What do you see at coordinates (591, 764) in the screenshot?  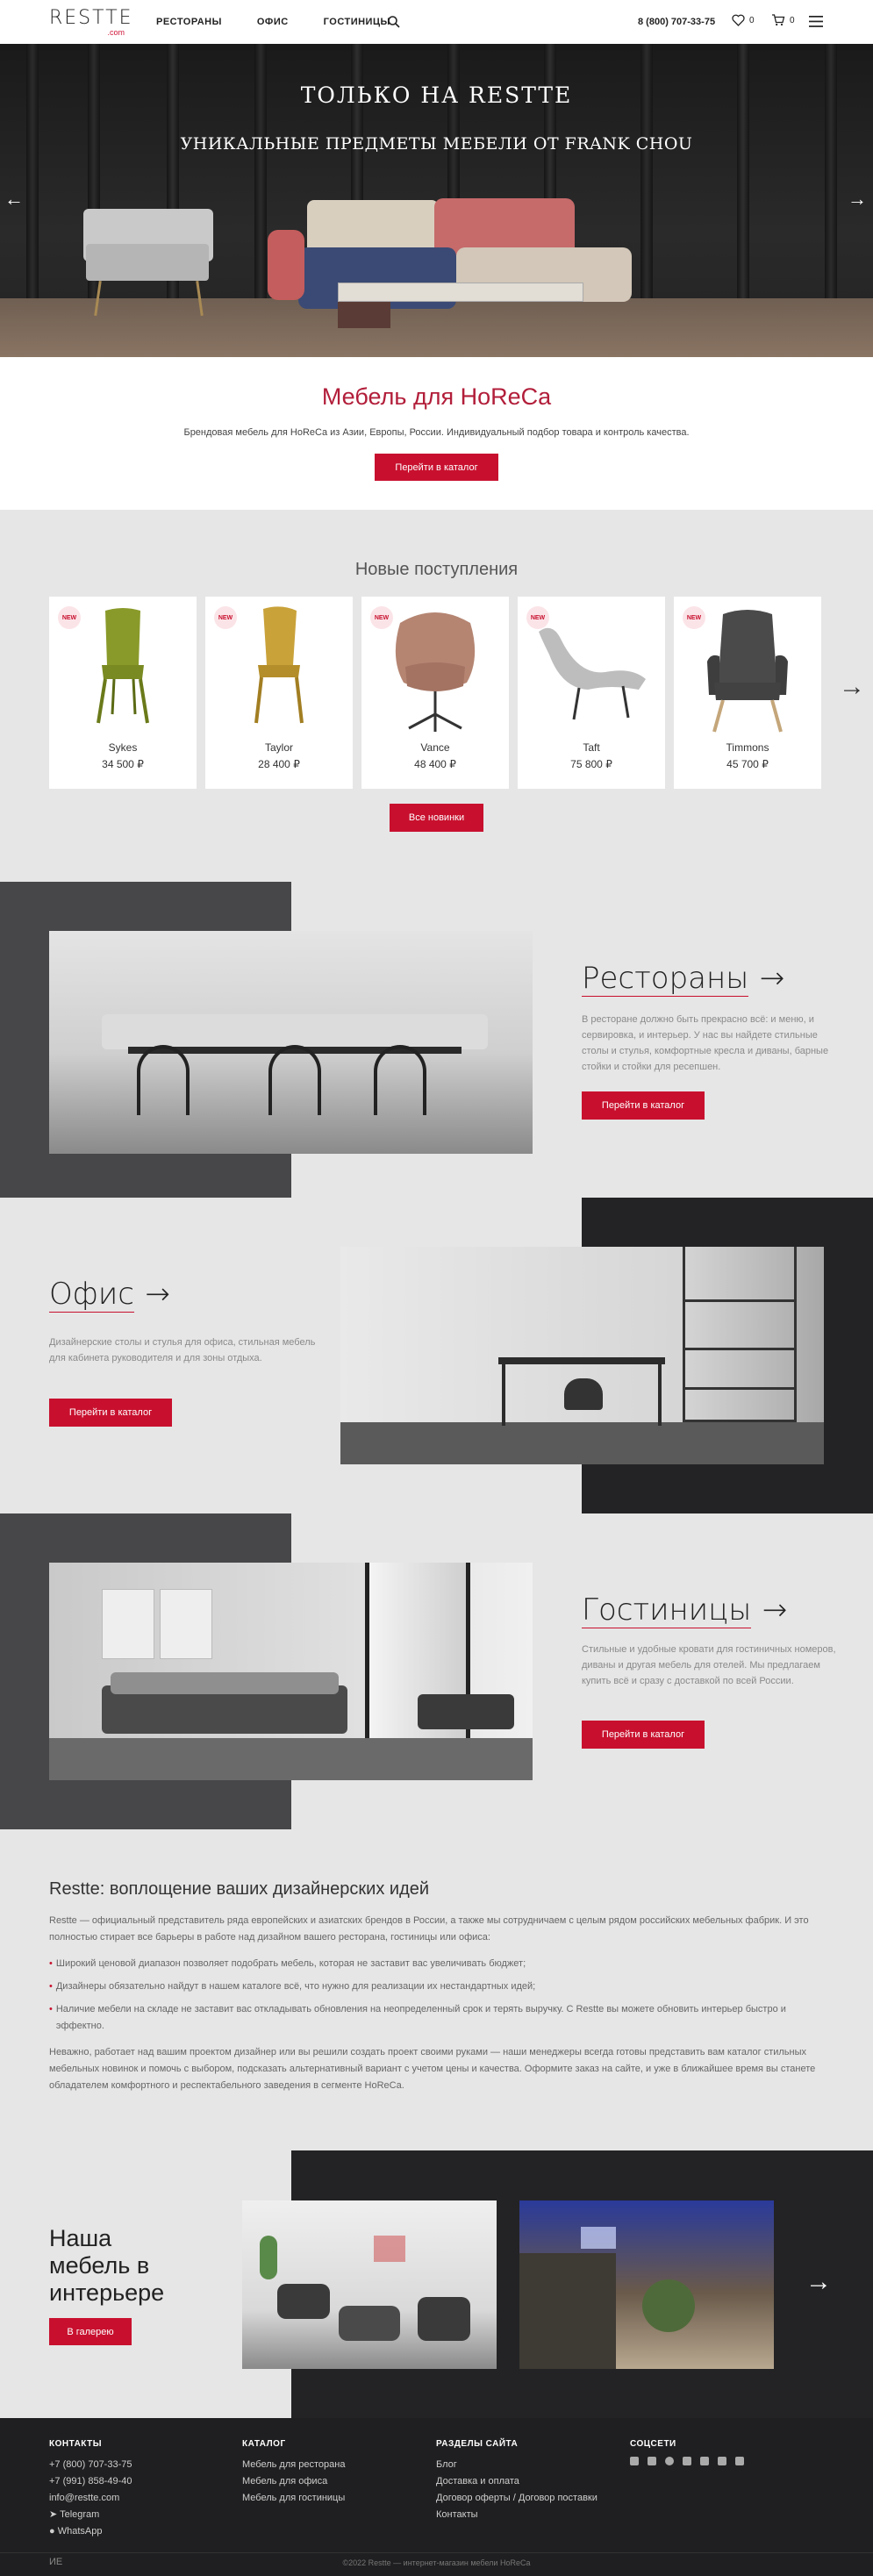 I see `product-price: 75 800 ₽` at bounding box center [591, 764].